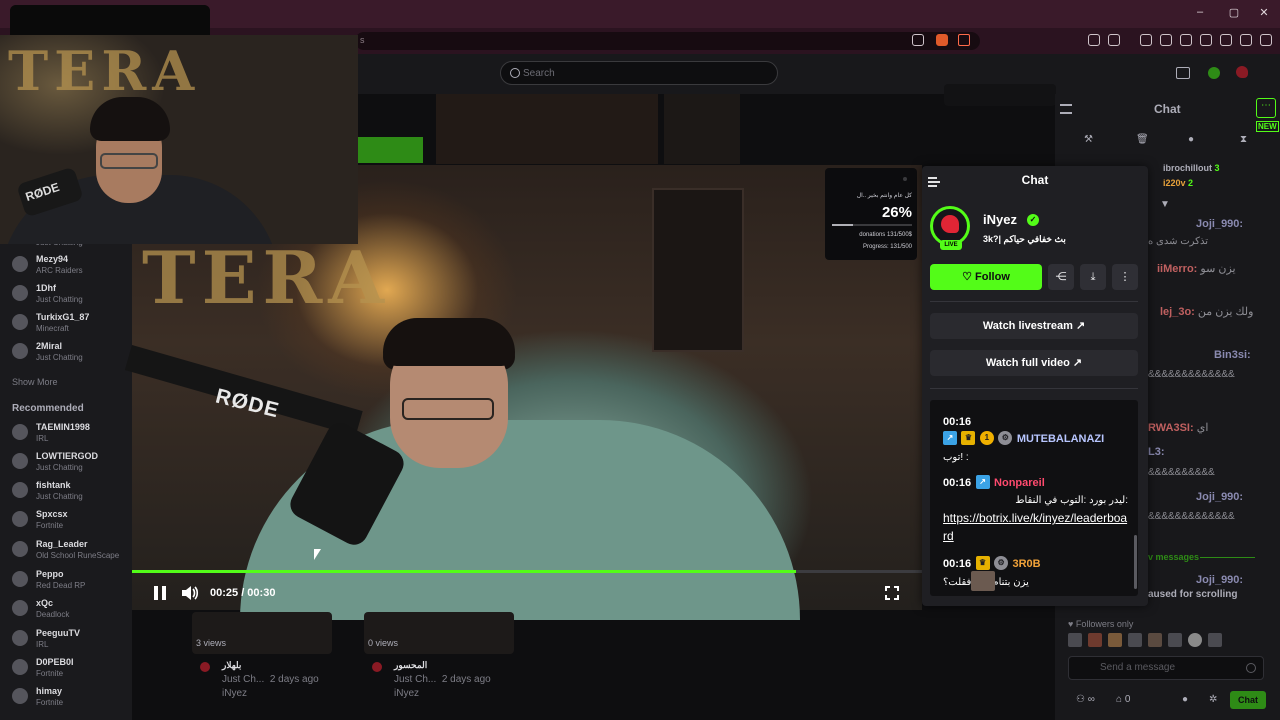  I want to click on sidebar-item-mezy94: Mezy94 ARC Raiders, so click(71, 267).